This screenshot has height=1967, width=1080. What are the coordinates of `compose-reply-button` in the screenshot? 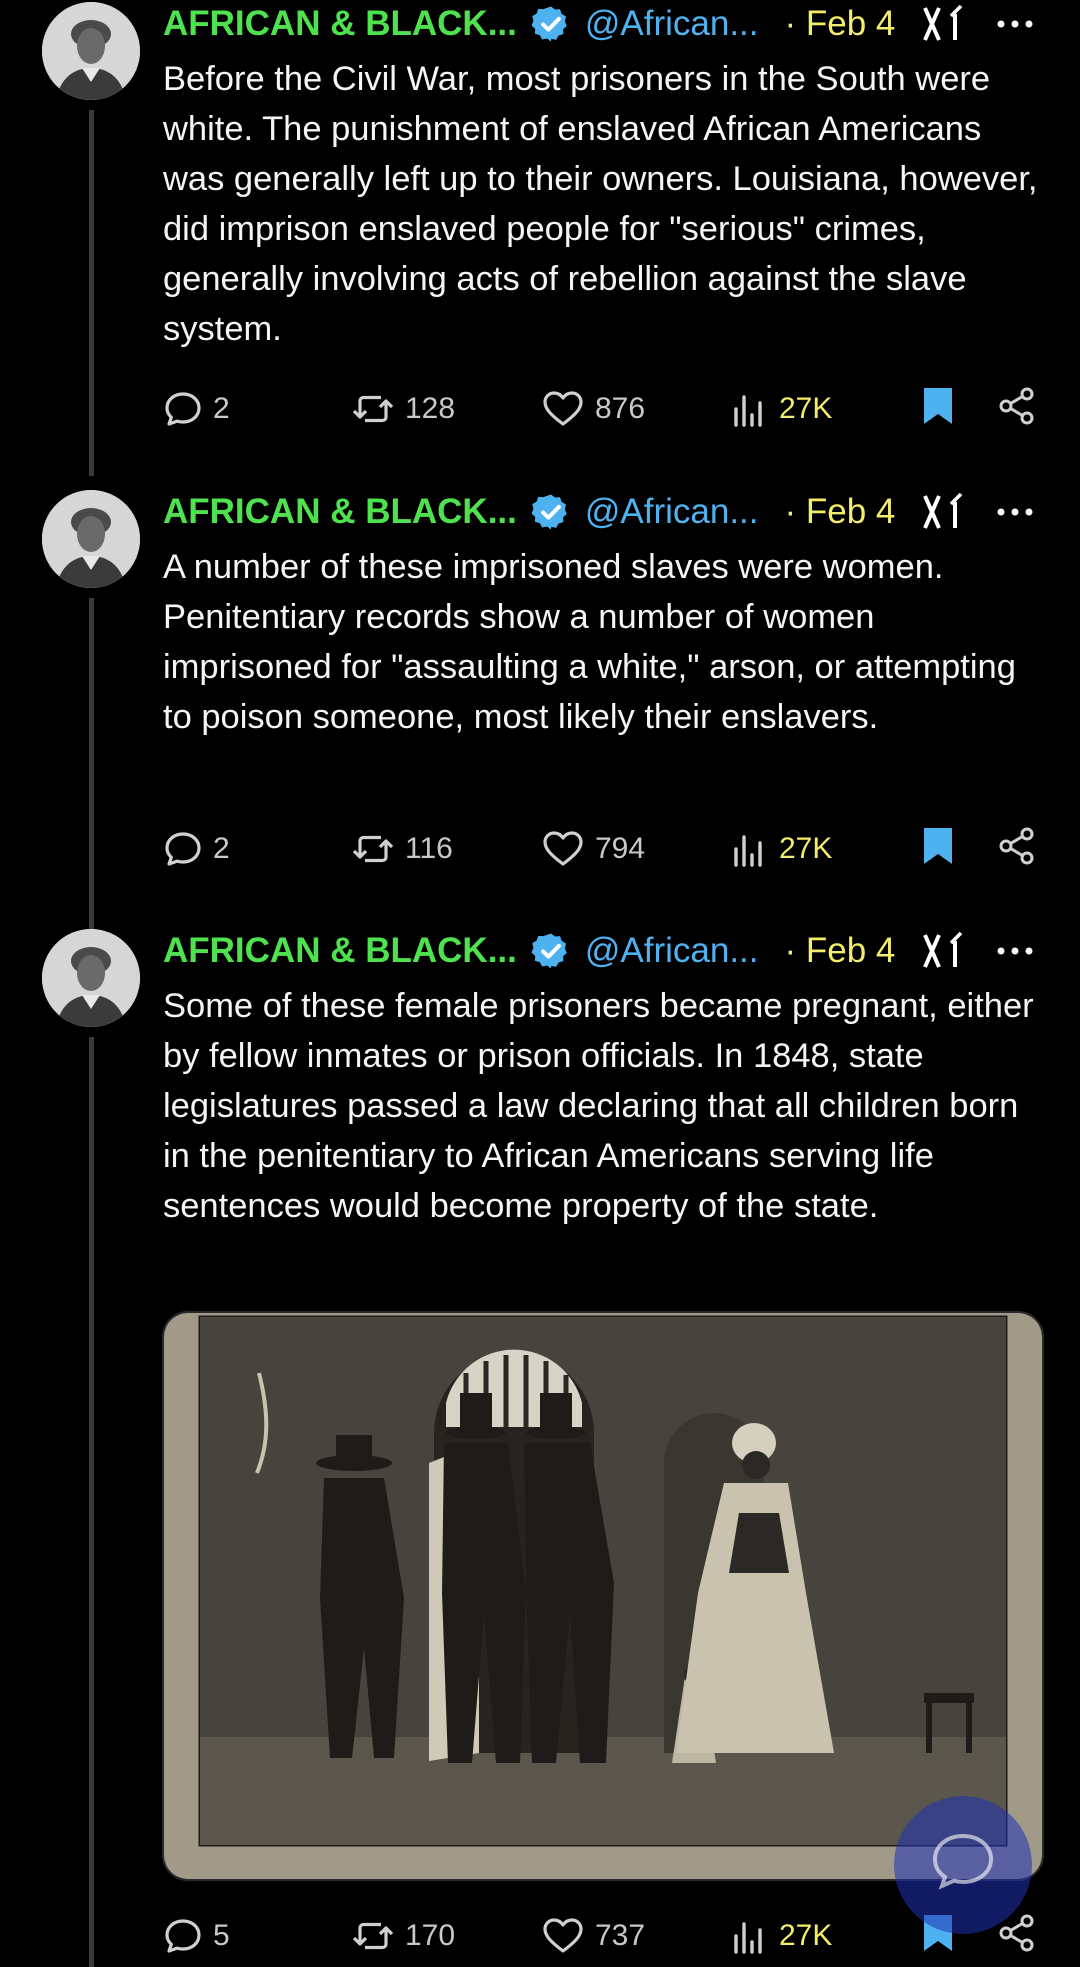 It's located at (963, 1865).